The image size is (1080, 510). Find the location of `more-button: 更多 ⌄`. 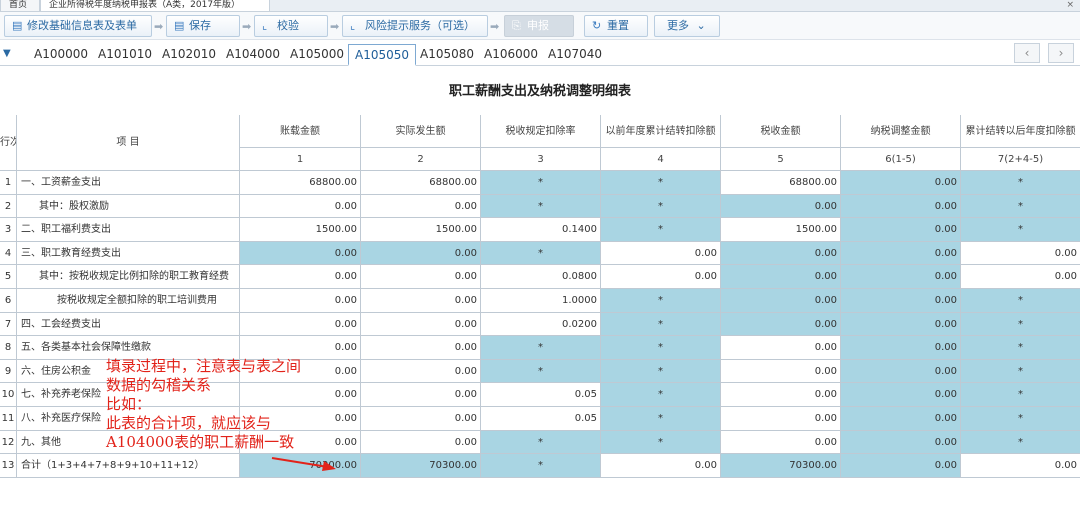

more-button: 更多 ⌄ is located at coordinates (687, 26).